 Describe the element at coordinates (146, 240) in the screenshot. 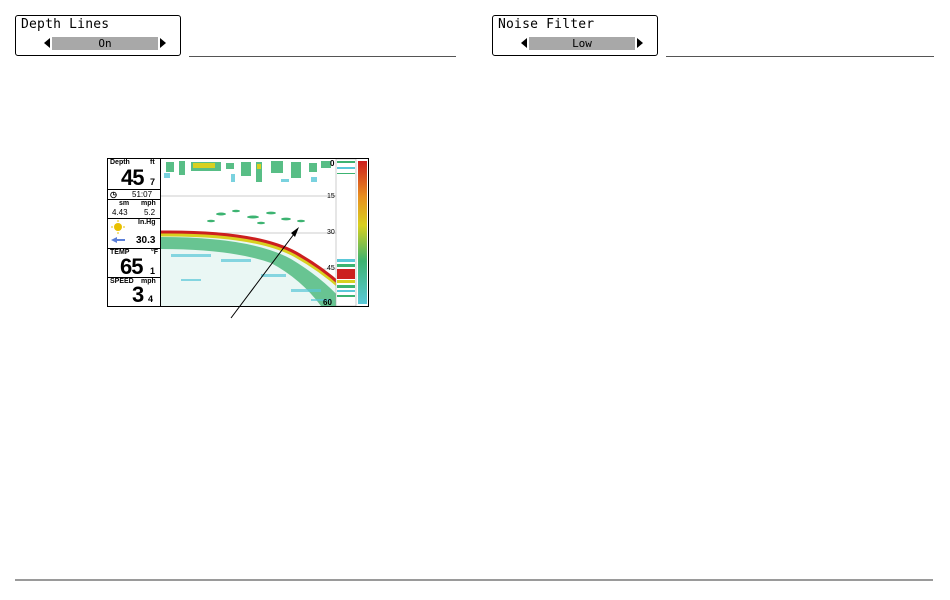

I see `pressure-value: 30.3` at that location.